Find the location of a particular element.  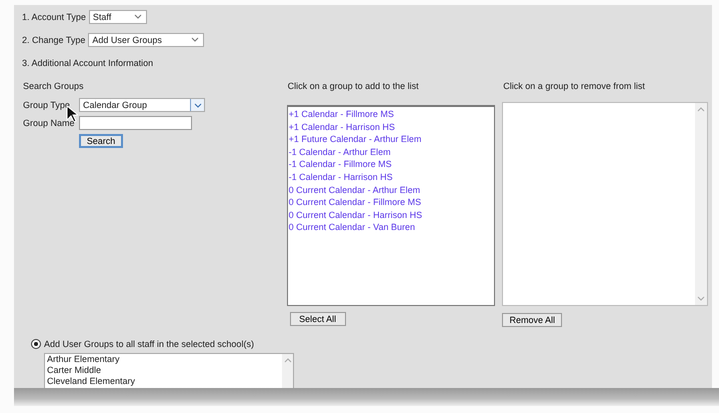

scroll-down-icon is located at coordinates (701, 298).